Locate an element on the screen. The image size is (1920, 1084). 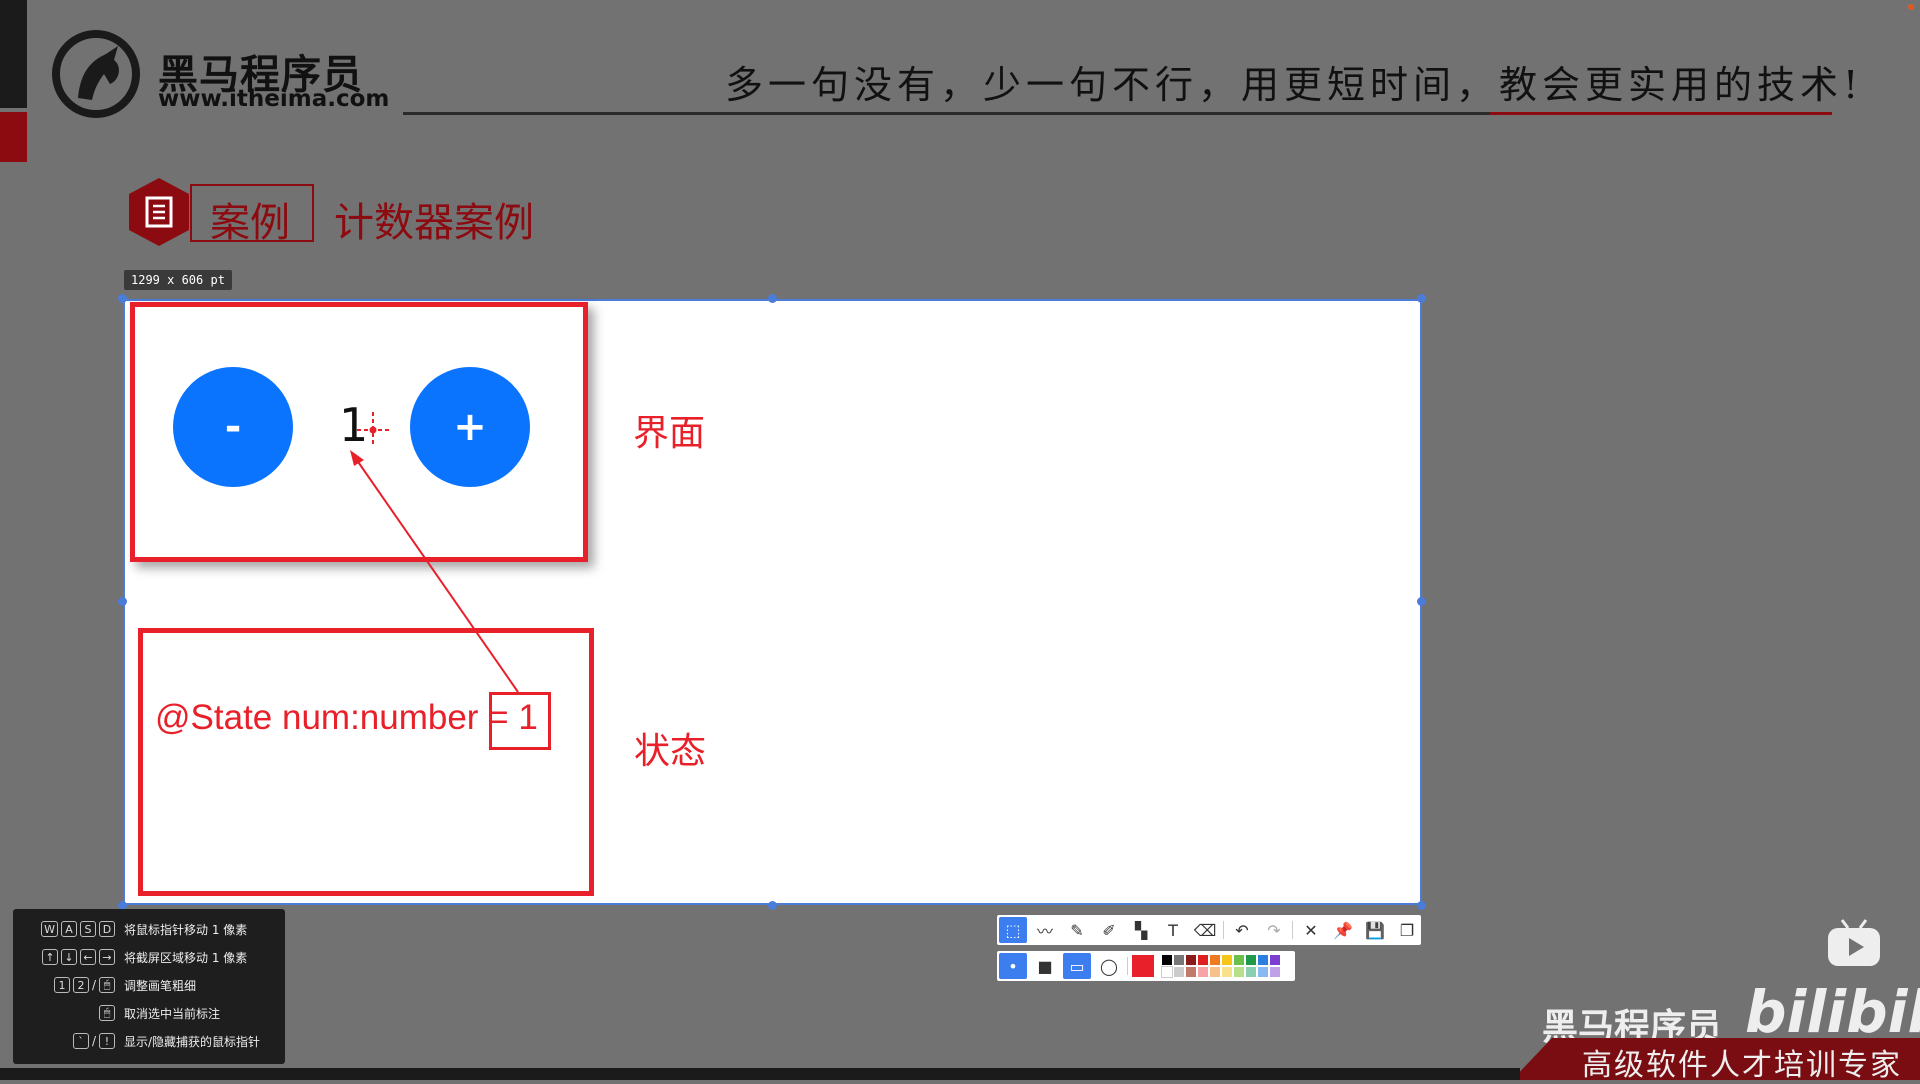
resize-handle-top-right is located at coordinates (1421, 298).